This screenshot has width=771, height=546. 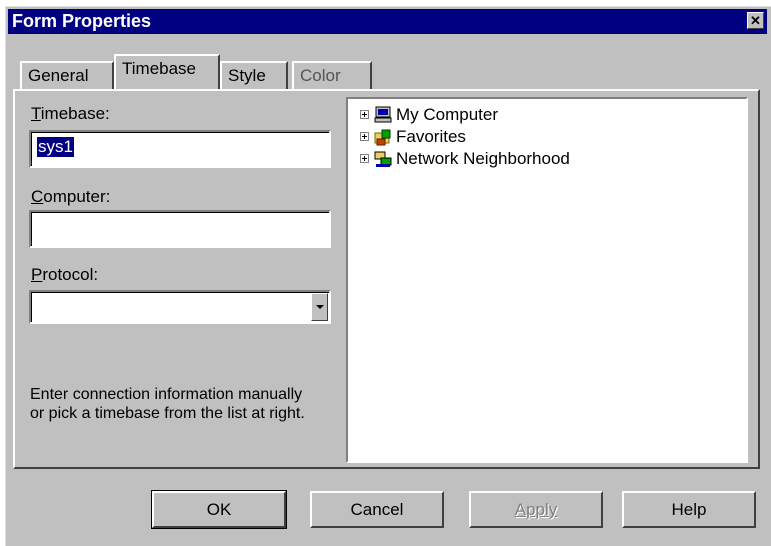 What do you see at coordinates (483, 158) in the screenshot?
I see `tree-item-label: Network Neighborhood` at bounding box center [483, 158].